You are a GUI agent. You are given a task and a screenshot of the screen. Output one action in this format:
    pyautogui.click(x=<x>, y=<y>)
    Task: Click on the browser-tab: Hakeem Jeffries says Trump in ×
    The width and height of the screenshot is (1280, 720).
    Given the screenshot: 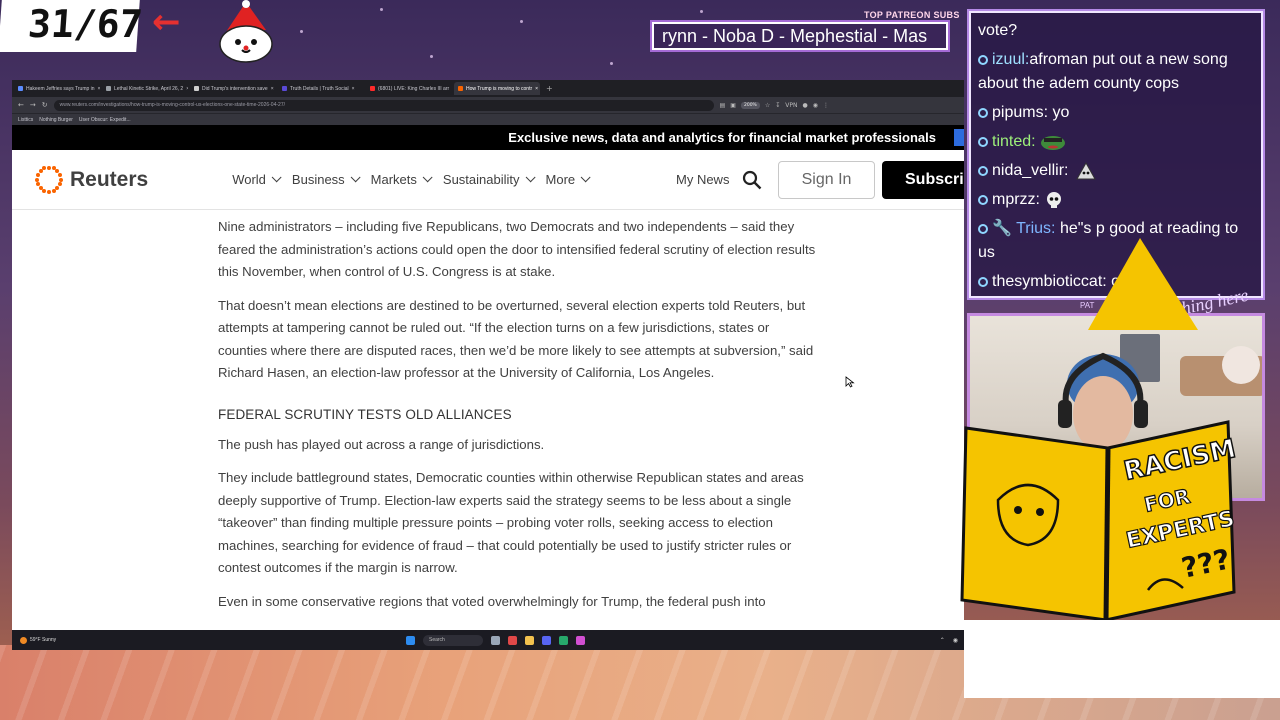 What is the action you would take?
    pyautogui.click(x=57, y=88)
    